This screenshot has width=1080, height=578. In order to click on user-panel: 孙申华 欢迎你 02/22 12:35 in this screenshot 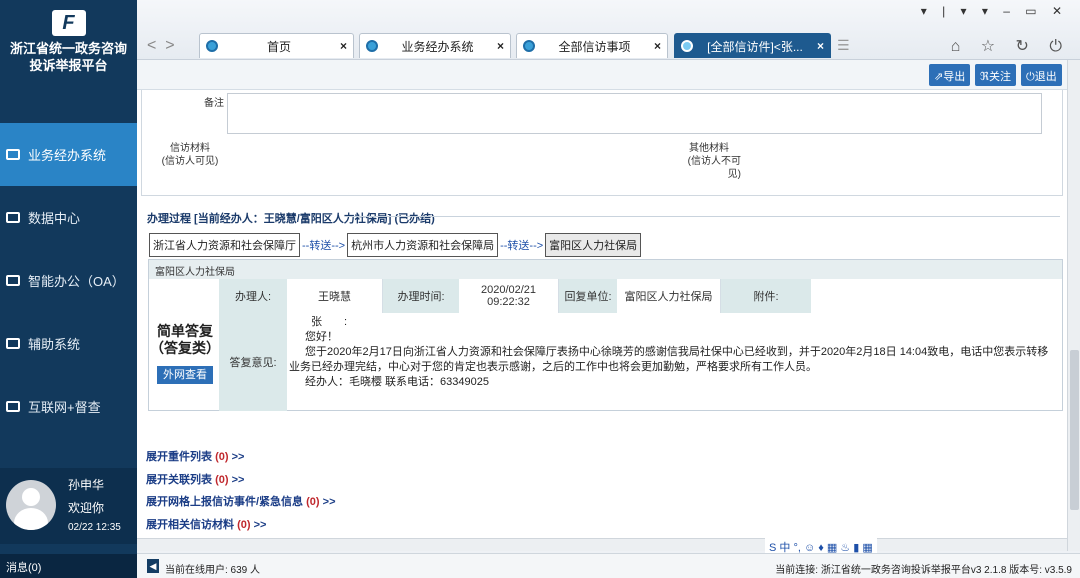, I will do `click(68, 506)`.